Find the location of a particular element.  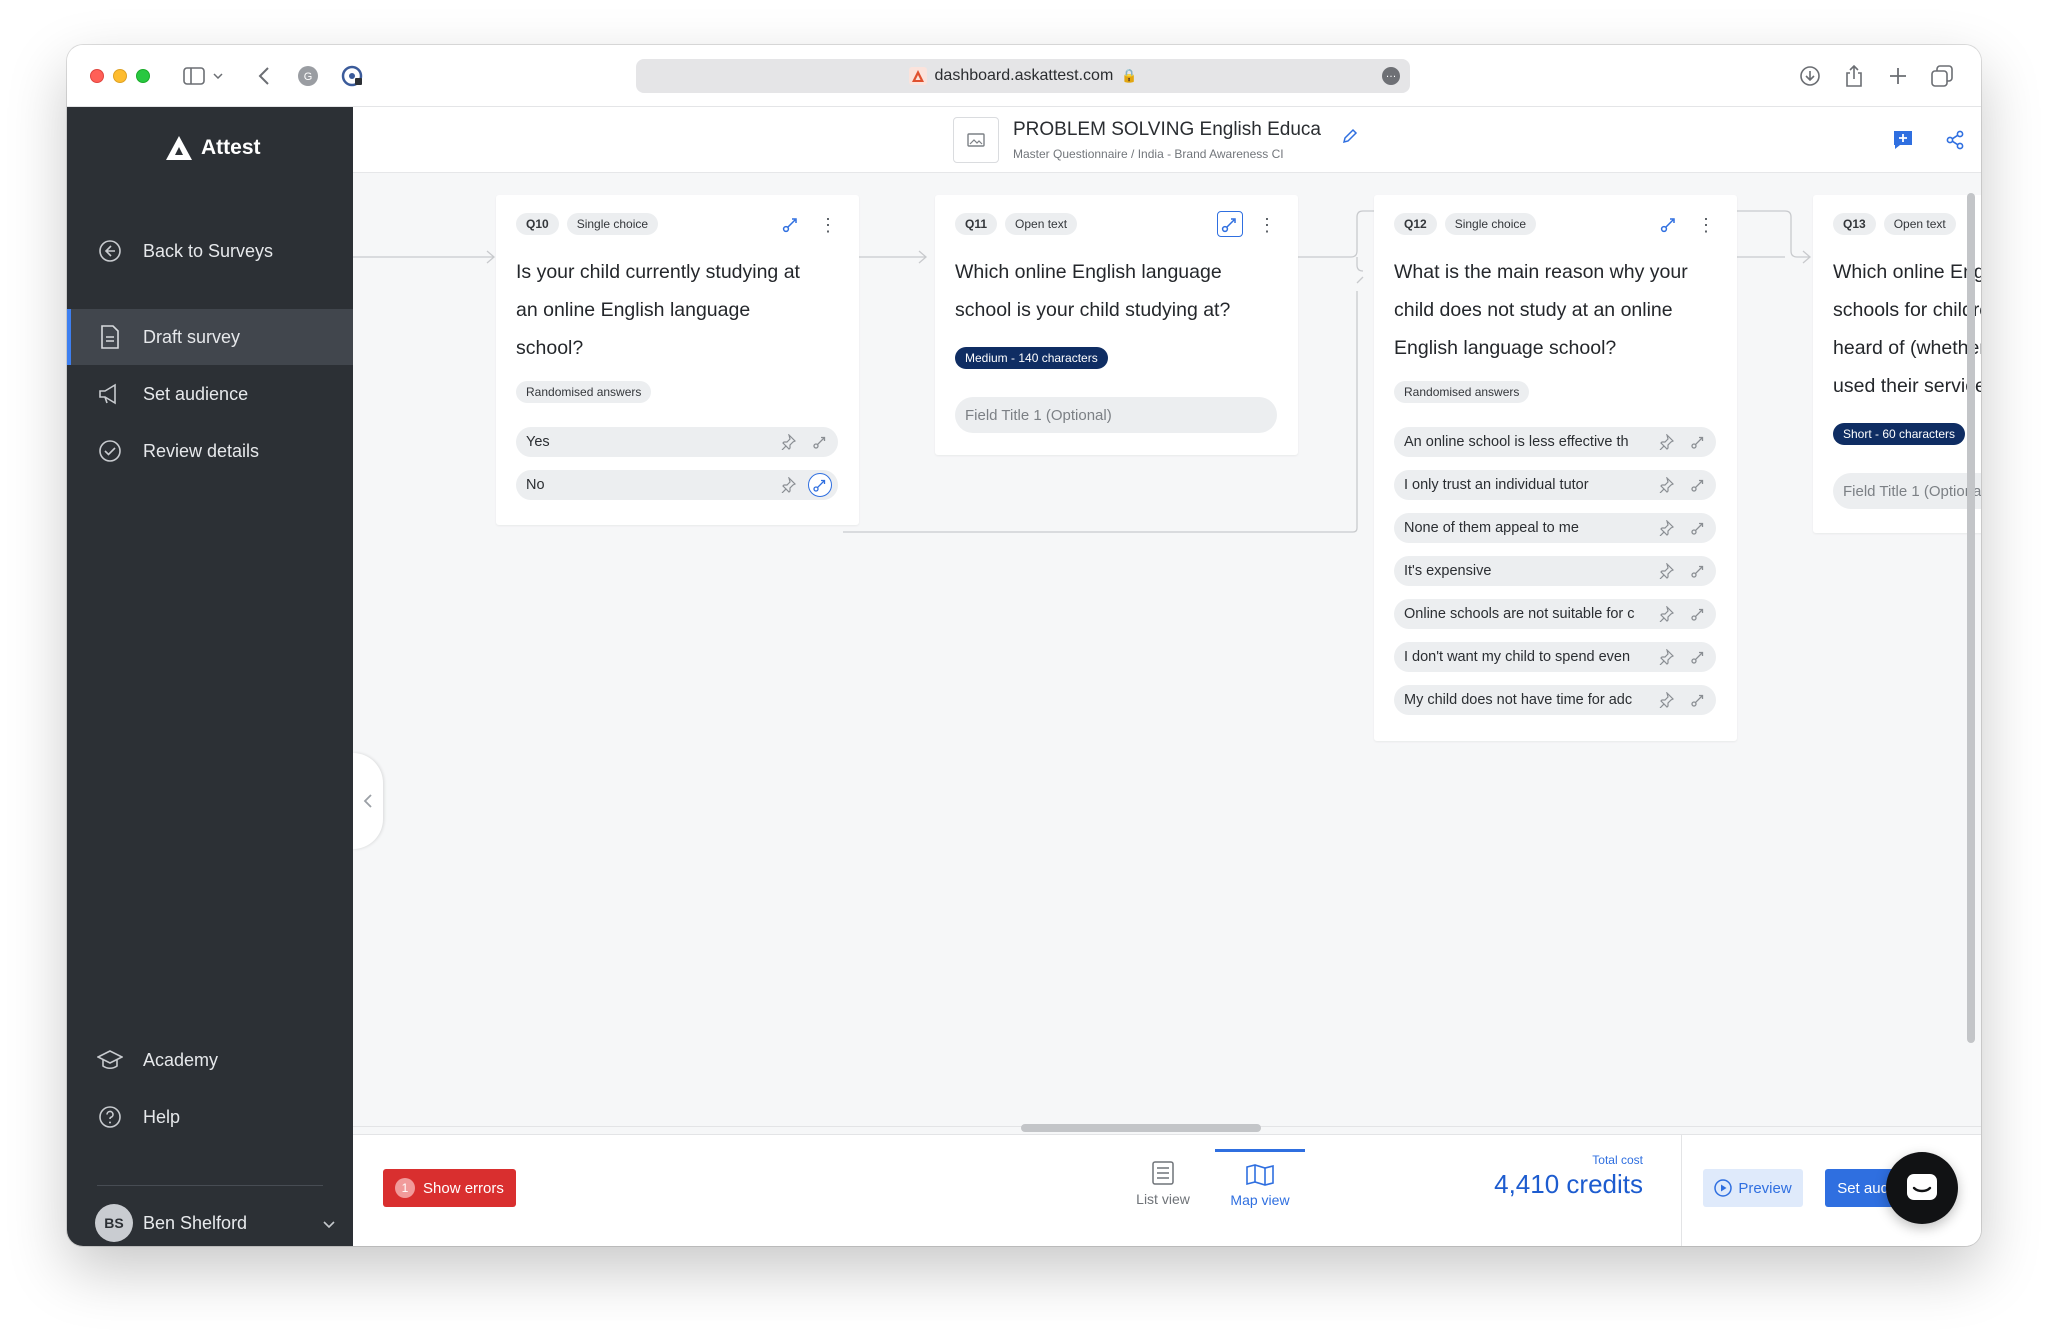

answer-text: Yes is located at coordinates (538, 442).